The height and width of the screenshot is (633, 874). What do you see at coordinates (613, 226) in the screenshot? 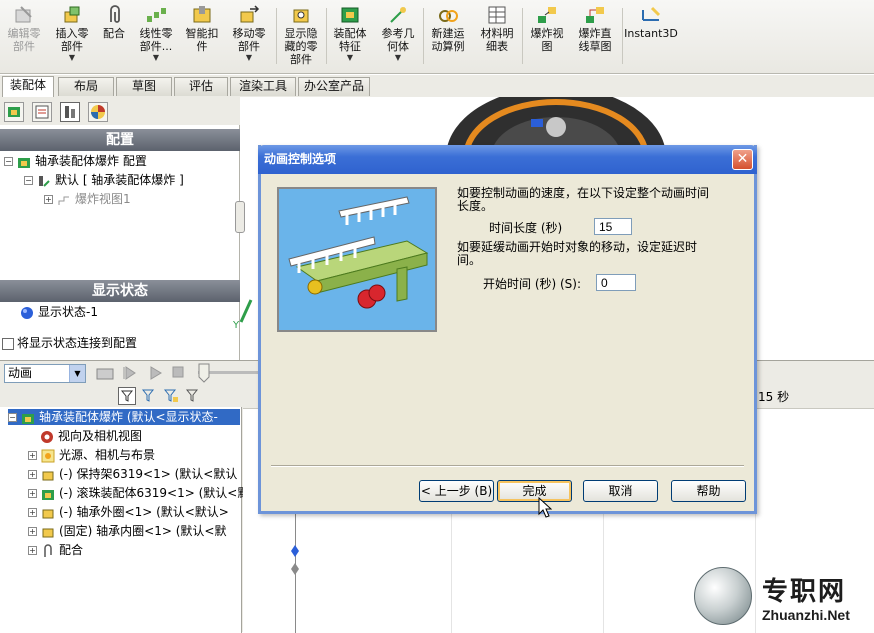
I see `duration-input` at bounding box center [613, 226].